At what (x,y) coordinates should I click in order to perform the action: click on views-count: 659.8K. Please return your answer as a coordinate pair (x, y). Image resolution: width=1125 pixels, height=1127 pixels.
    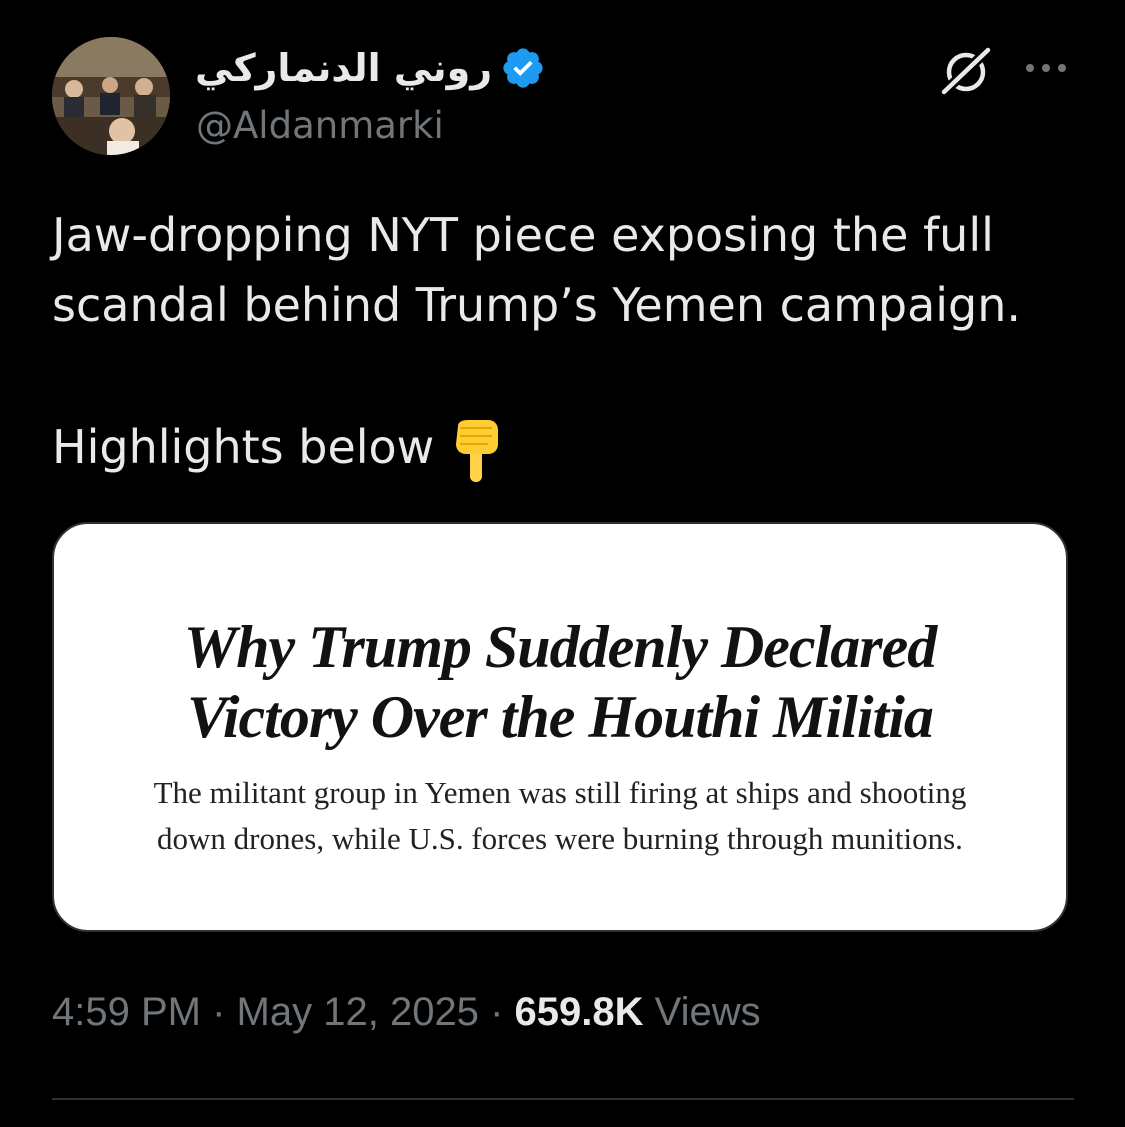
    Looking at the image, I should click on (579, 1012).